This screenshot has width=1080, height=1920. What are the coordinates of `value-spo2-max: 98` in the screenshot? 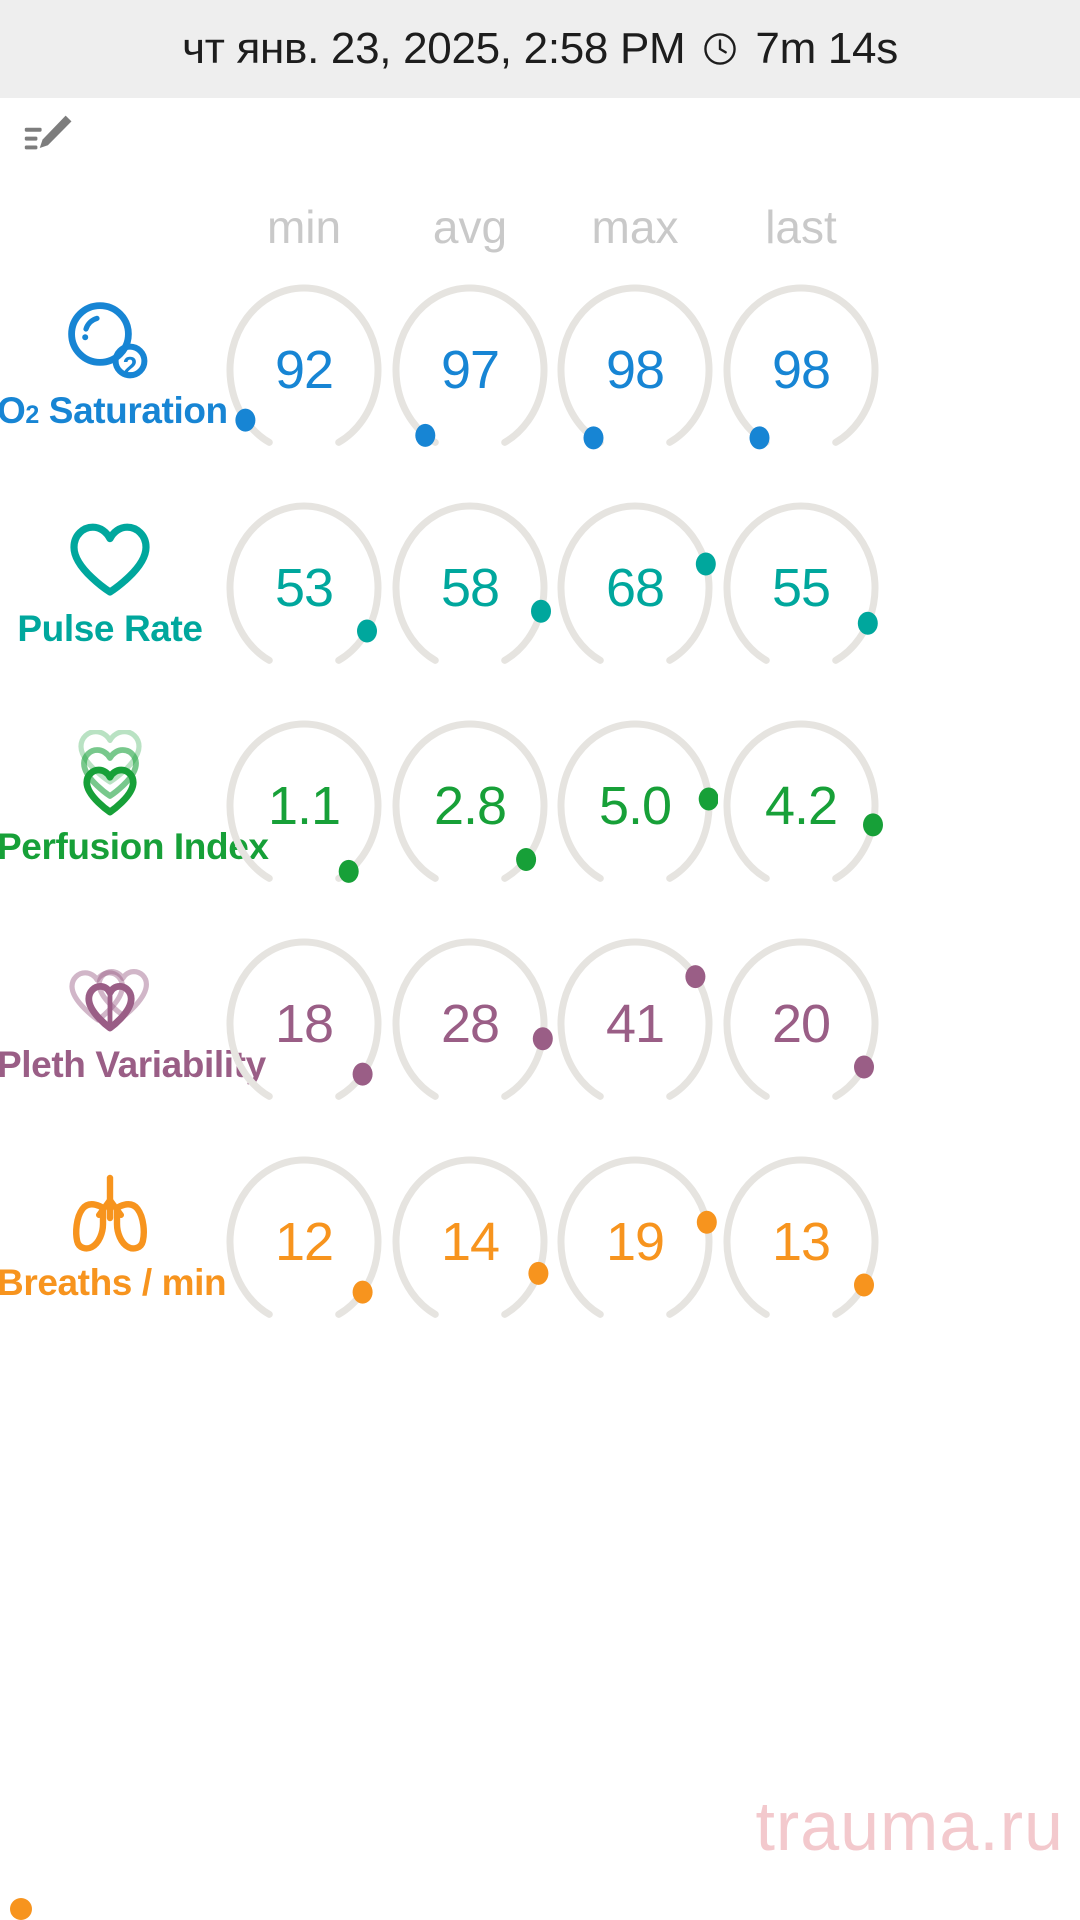 It's located at (635, 370).